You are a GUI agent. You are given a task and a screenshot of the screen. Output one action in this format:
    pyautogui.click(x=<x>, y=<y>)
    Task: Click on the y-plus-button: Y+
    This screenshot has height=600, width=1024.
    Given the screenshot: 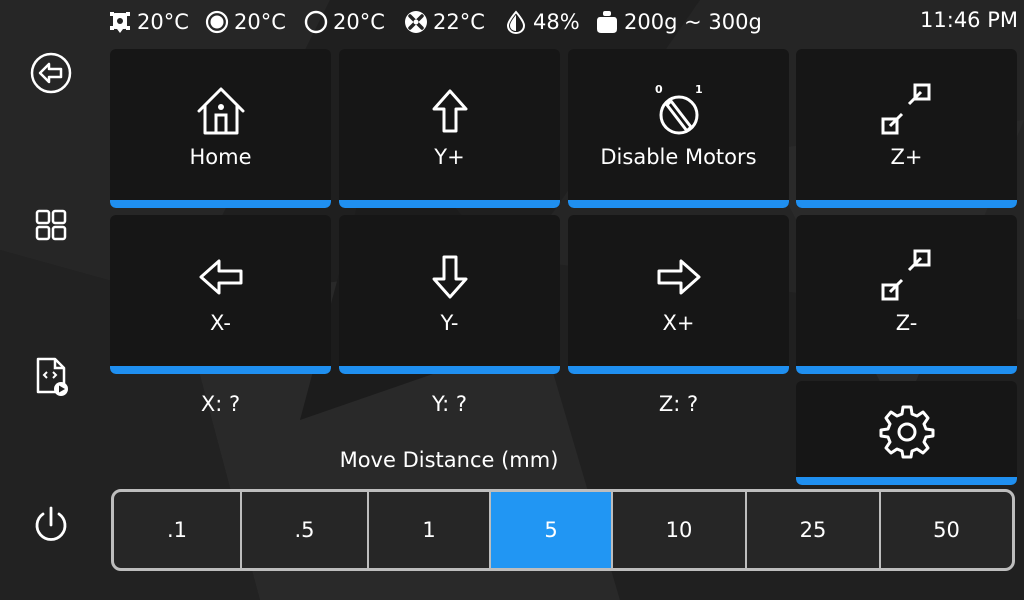 What is the action you would take?
    pyautogui.click(x=449, y=128)
    